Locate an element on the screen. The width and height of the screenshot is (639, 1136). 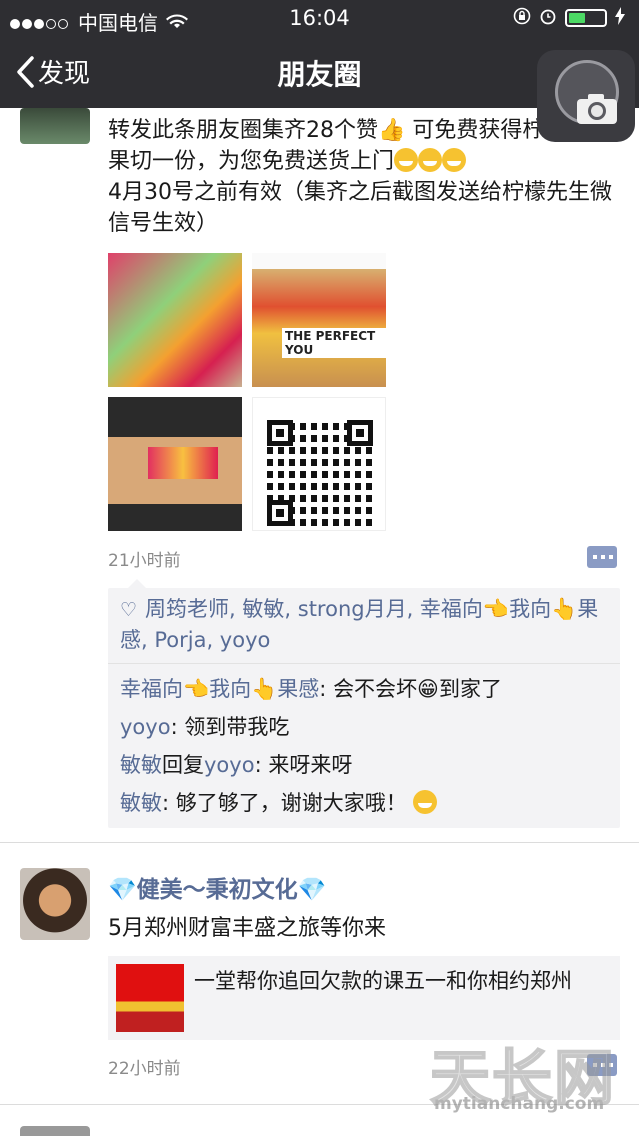
post-photo-qr is located at coordinates (319, 464).